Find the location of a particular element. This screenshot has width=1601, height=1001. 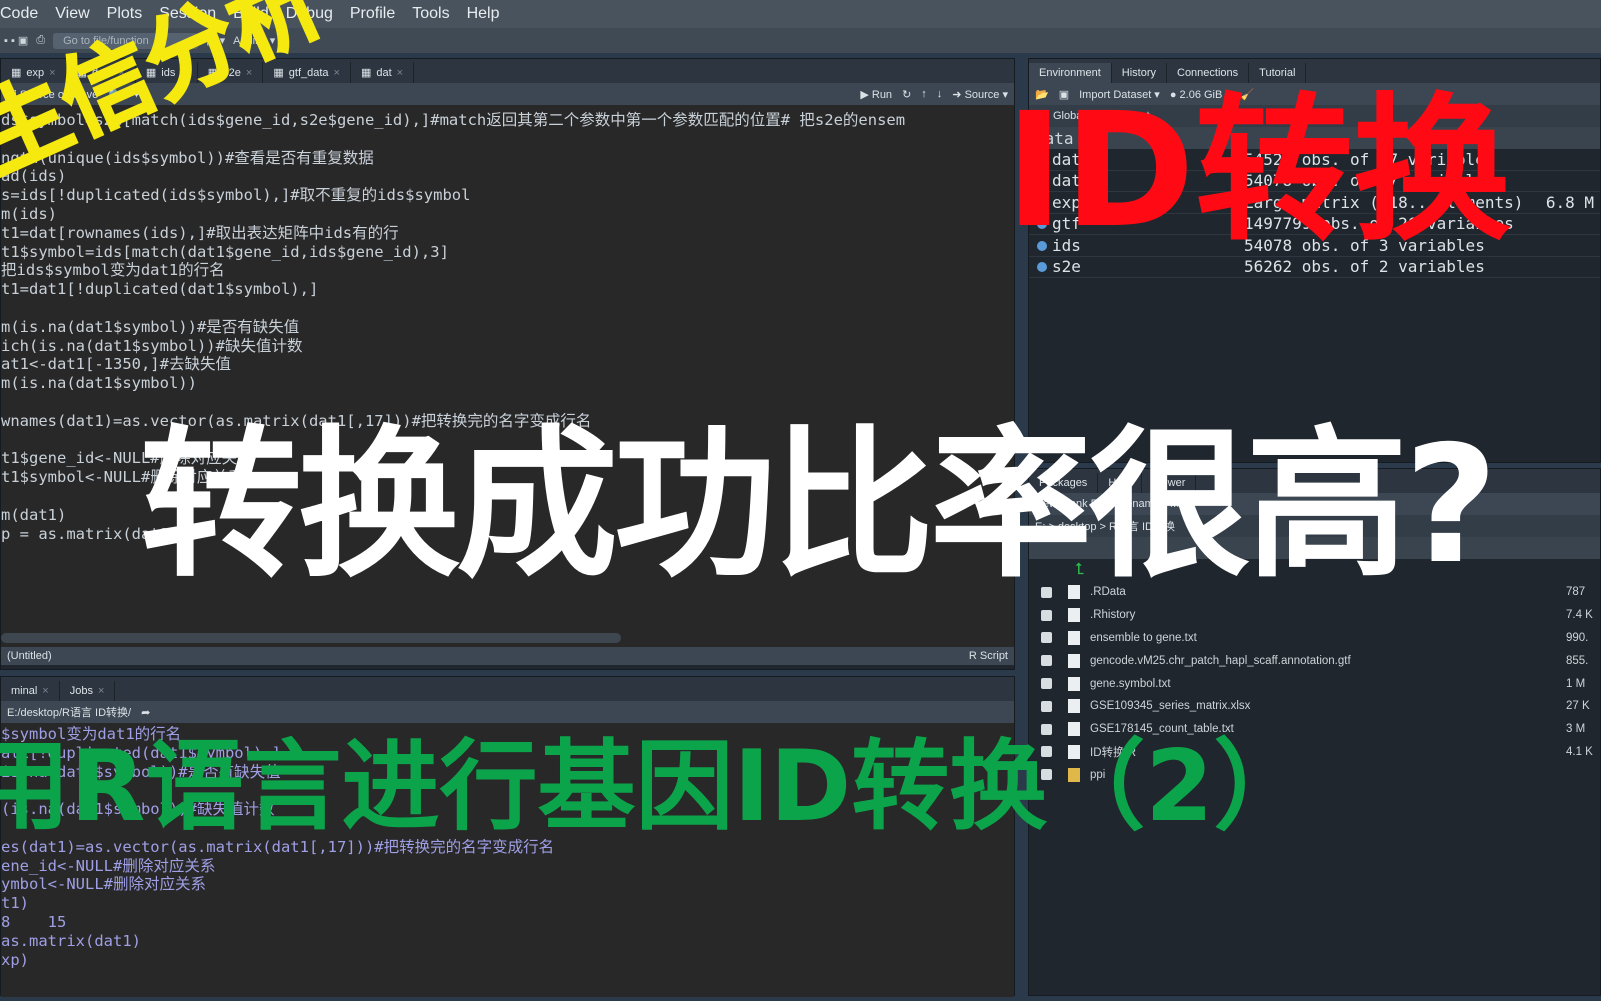

console-line: 8 15 is located at coordinates (34, 921).